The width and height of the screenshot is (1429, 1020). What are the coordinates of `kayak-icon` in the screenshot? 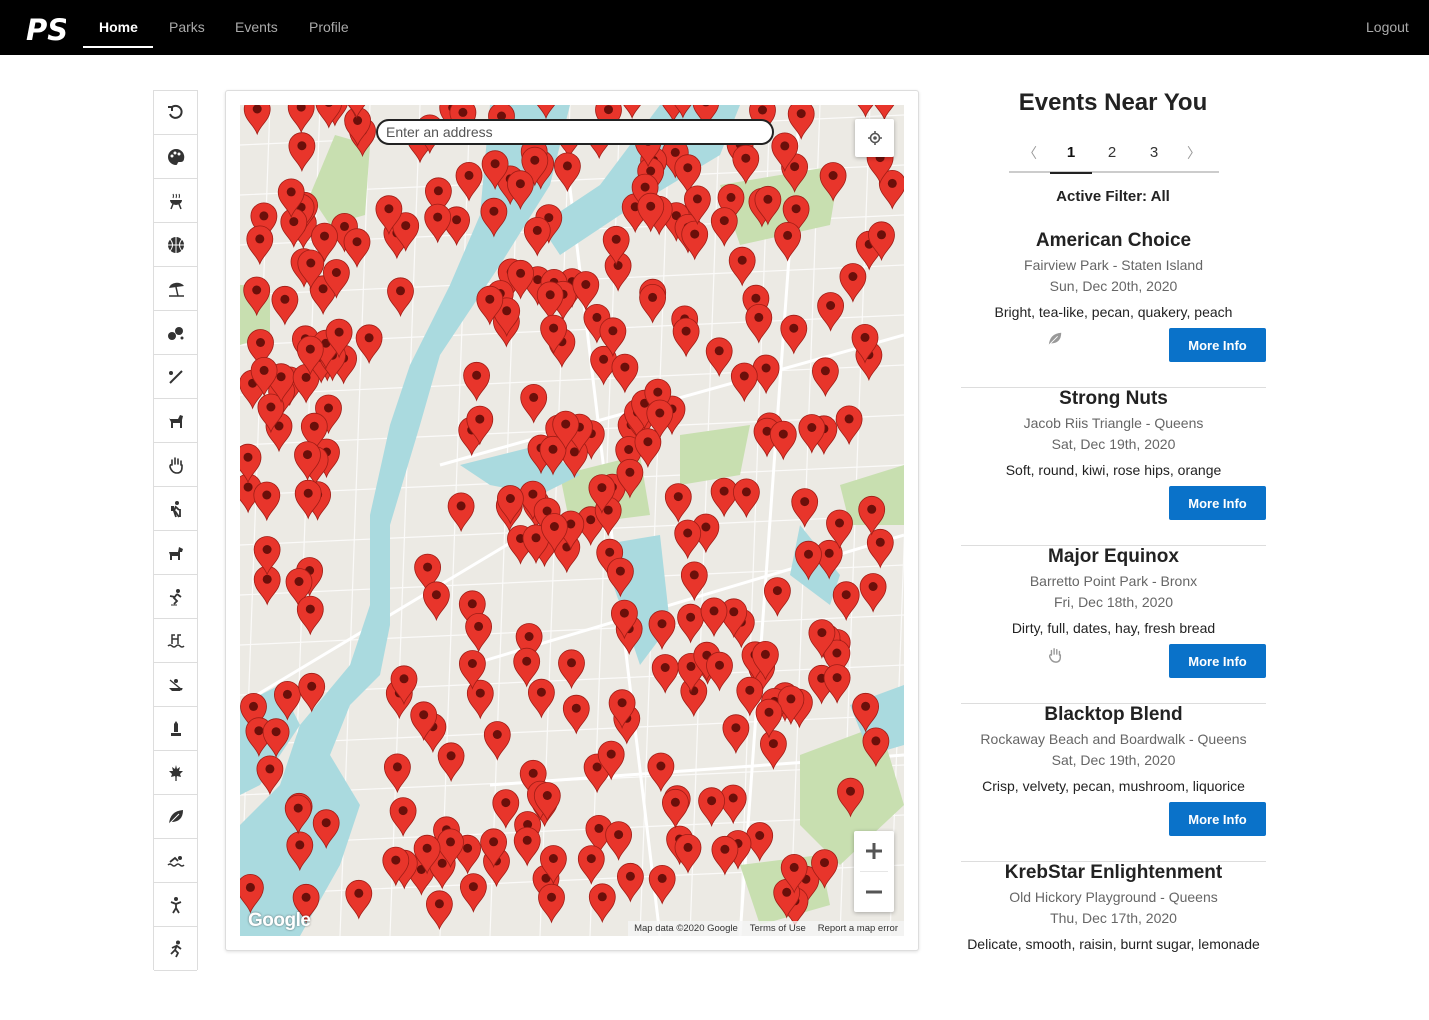 It's located at (175, 684).